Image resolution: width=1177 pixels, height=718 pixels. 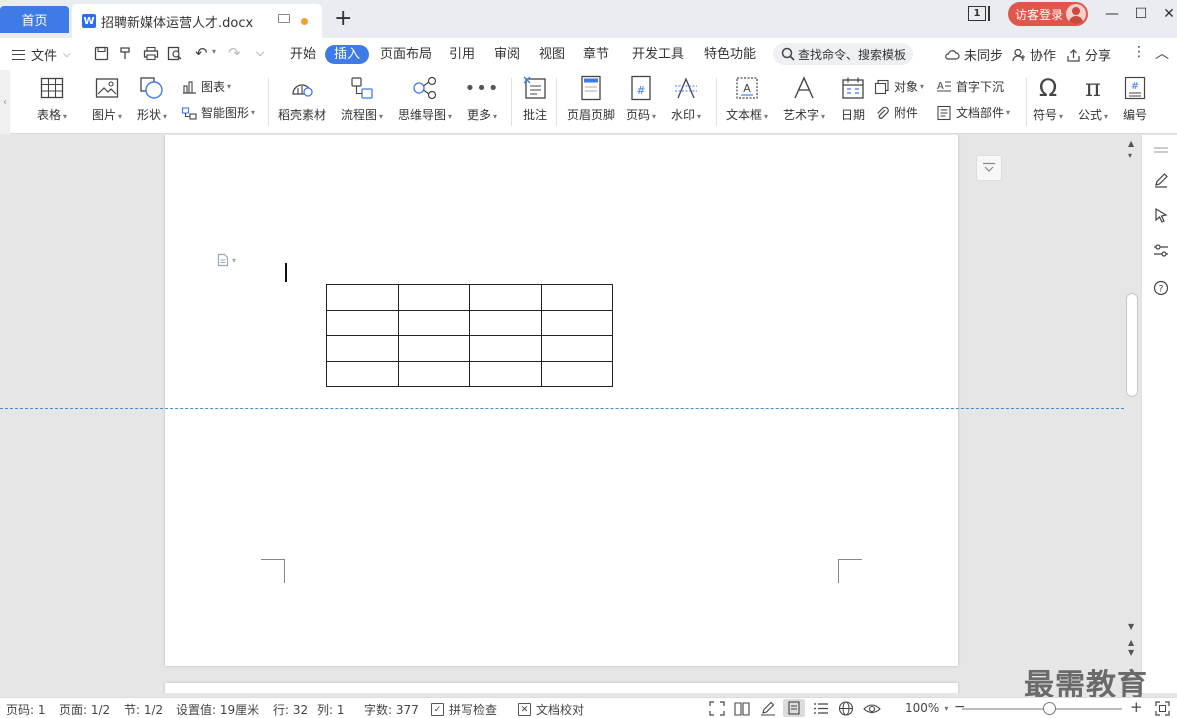 What do you see at coordinates (973, 112) in the screenshot?
I see `doc-parts-button: 文档部件 ▾` at bounding box center [973, 112].